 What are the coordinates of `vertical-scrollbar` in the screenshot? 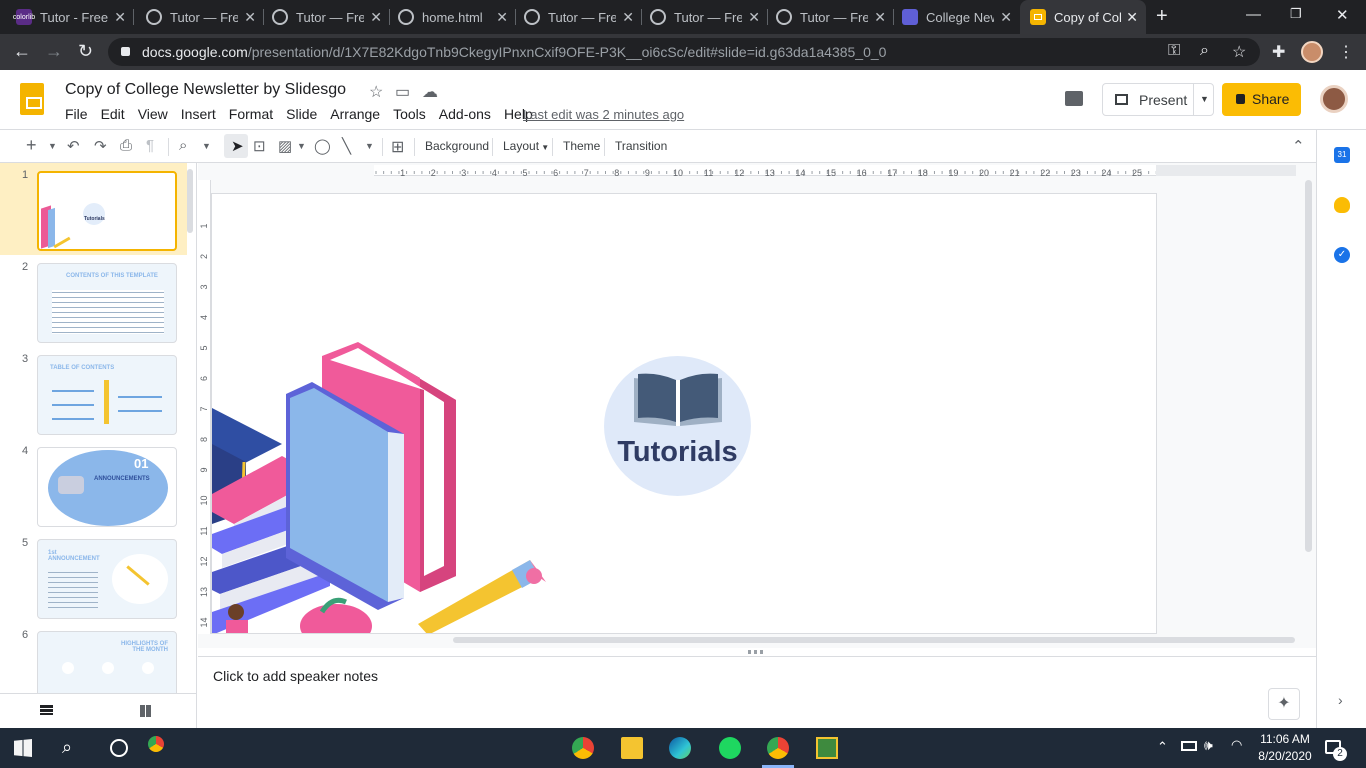 It's located at (1308, 366).